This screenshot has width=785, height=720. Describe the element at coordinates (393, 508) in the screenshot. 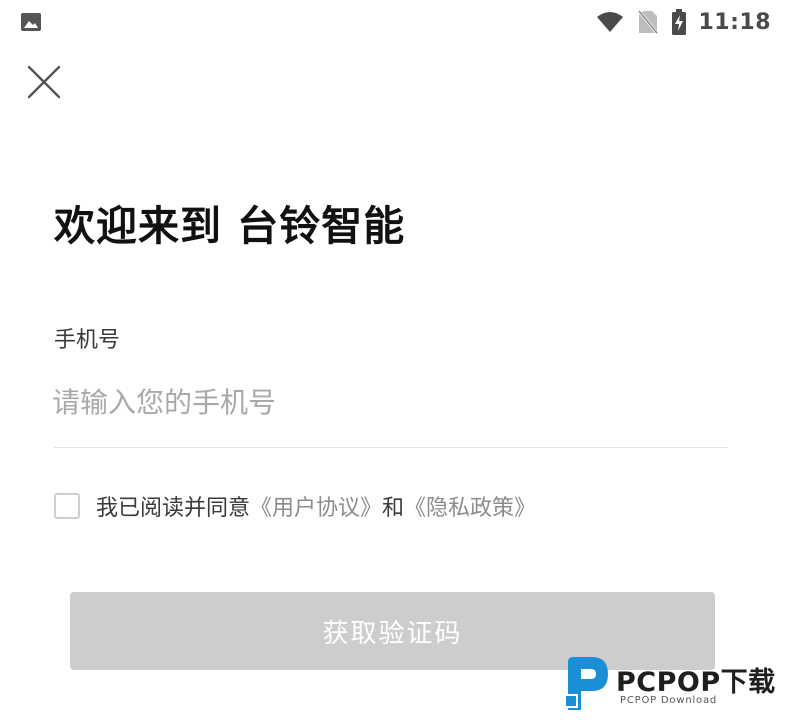

I see `agreement-conjunction: 和` at that location.